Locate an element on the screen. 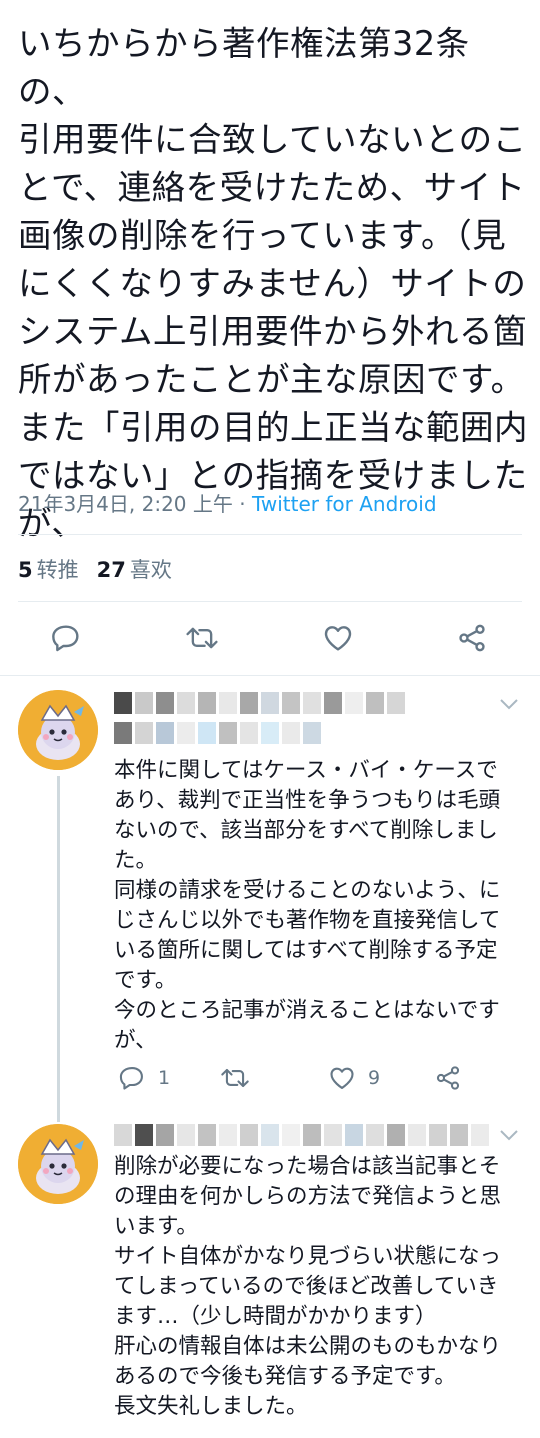  likes-label: 喜欢 is located at coordinates (150, 570).